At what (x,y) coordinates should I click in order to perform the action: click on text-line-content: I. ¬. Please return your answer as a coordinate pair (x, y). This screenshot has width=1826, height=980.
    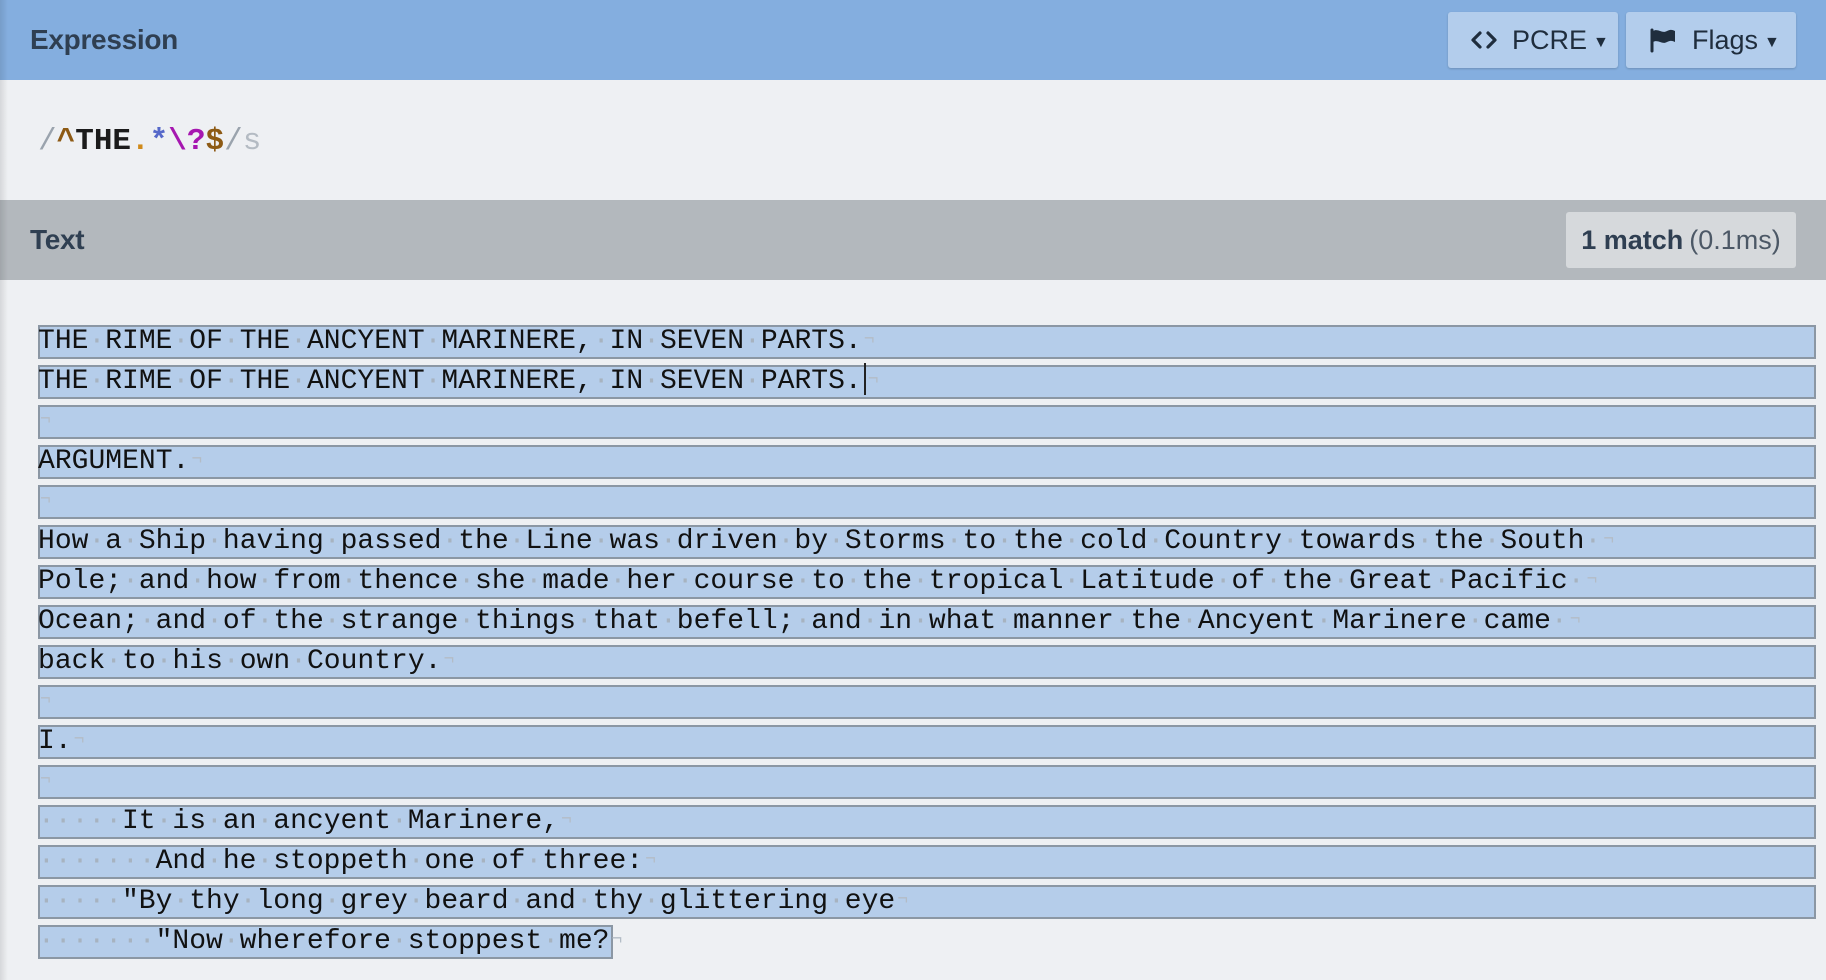
    Looking at the image, I should click on (61, 741).